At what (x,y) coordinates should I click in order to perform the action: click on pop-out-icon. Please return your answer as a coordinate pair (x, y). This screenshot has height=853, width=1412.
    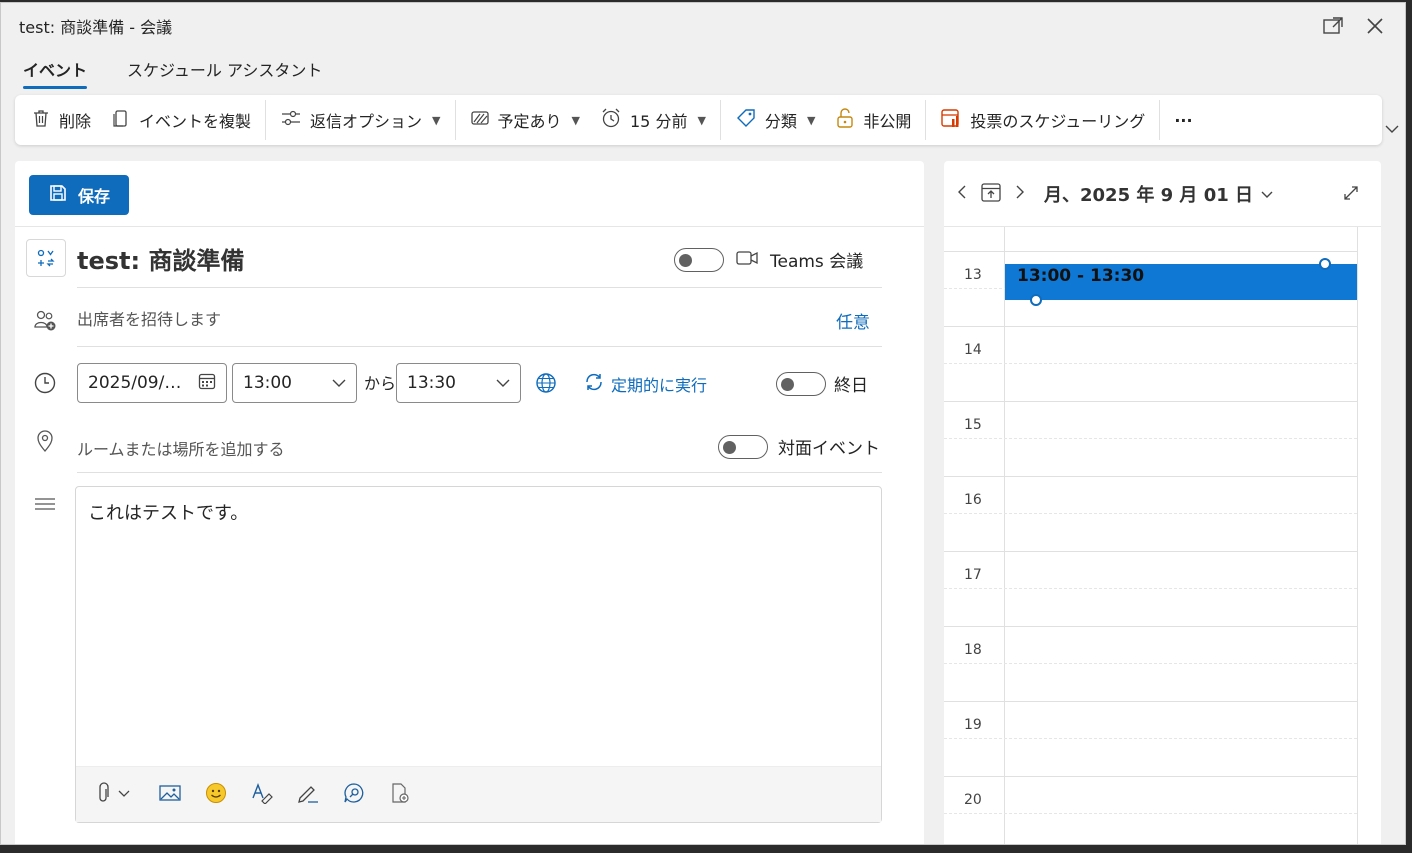
    Looking at the image, I should click on (1333, 26).